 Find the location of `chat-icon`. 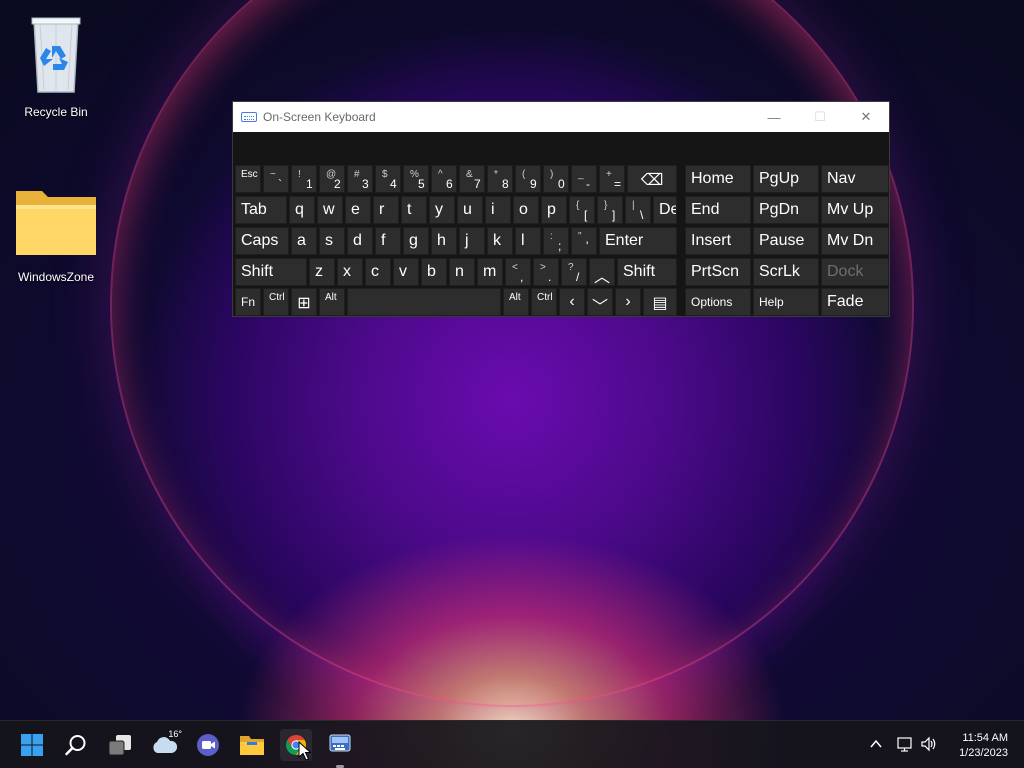

chat-icon is located at coordinates (208, 745).